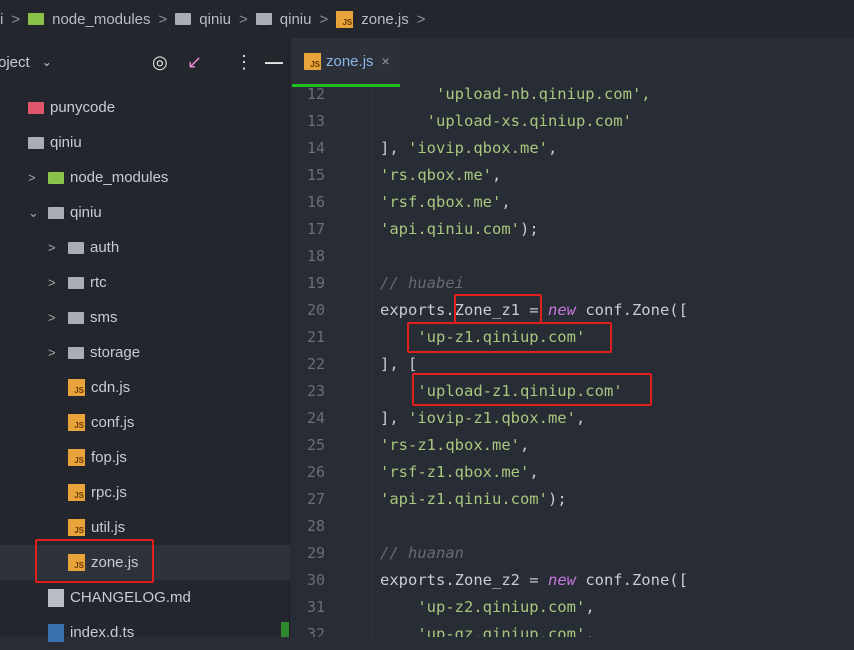  What do you see at coordinates (487, 631) in the screenshot?
I see `code-line: 'up-gz.qiniup.com',` at bounding box center [487, 631].